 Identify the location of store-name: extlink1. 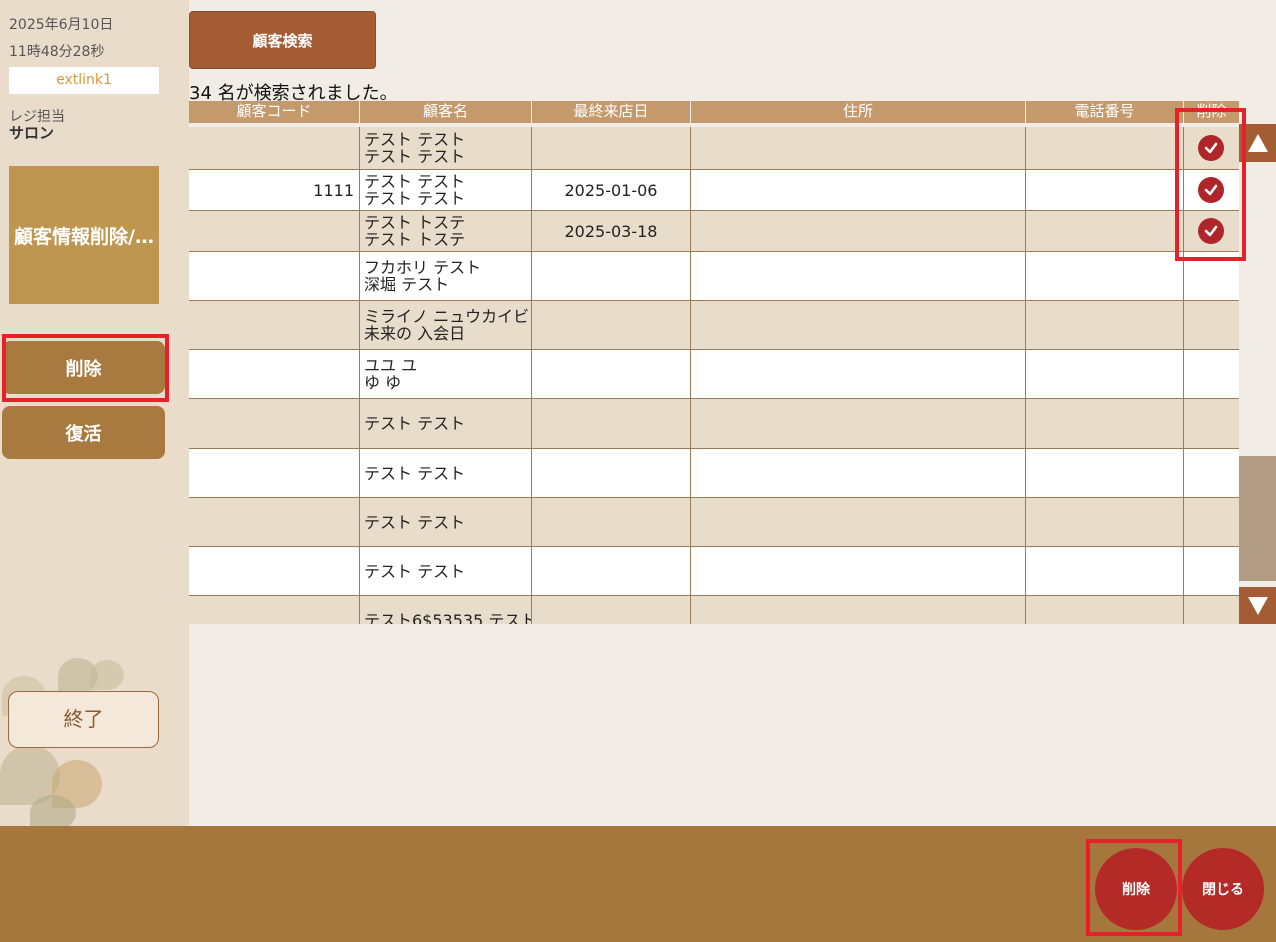
(84, 80).